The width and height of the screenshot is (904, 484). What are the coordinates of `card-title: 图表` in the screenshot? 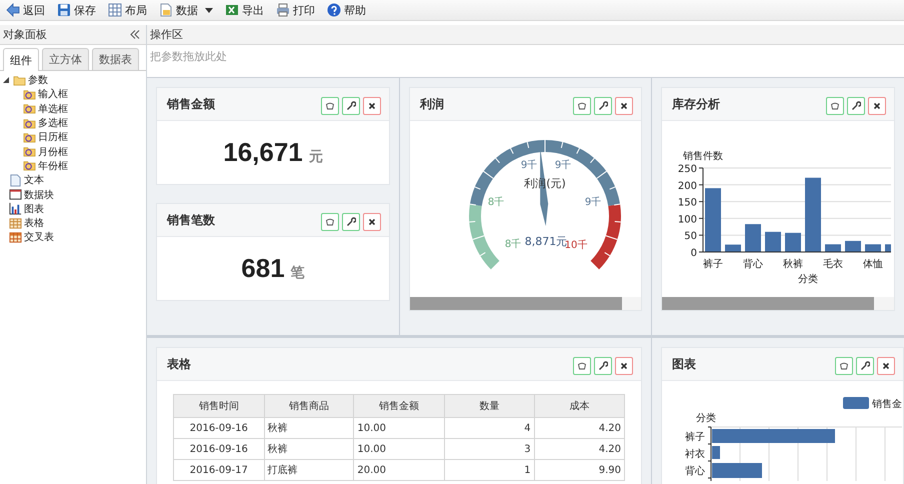 It's located at (684, 364).